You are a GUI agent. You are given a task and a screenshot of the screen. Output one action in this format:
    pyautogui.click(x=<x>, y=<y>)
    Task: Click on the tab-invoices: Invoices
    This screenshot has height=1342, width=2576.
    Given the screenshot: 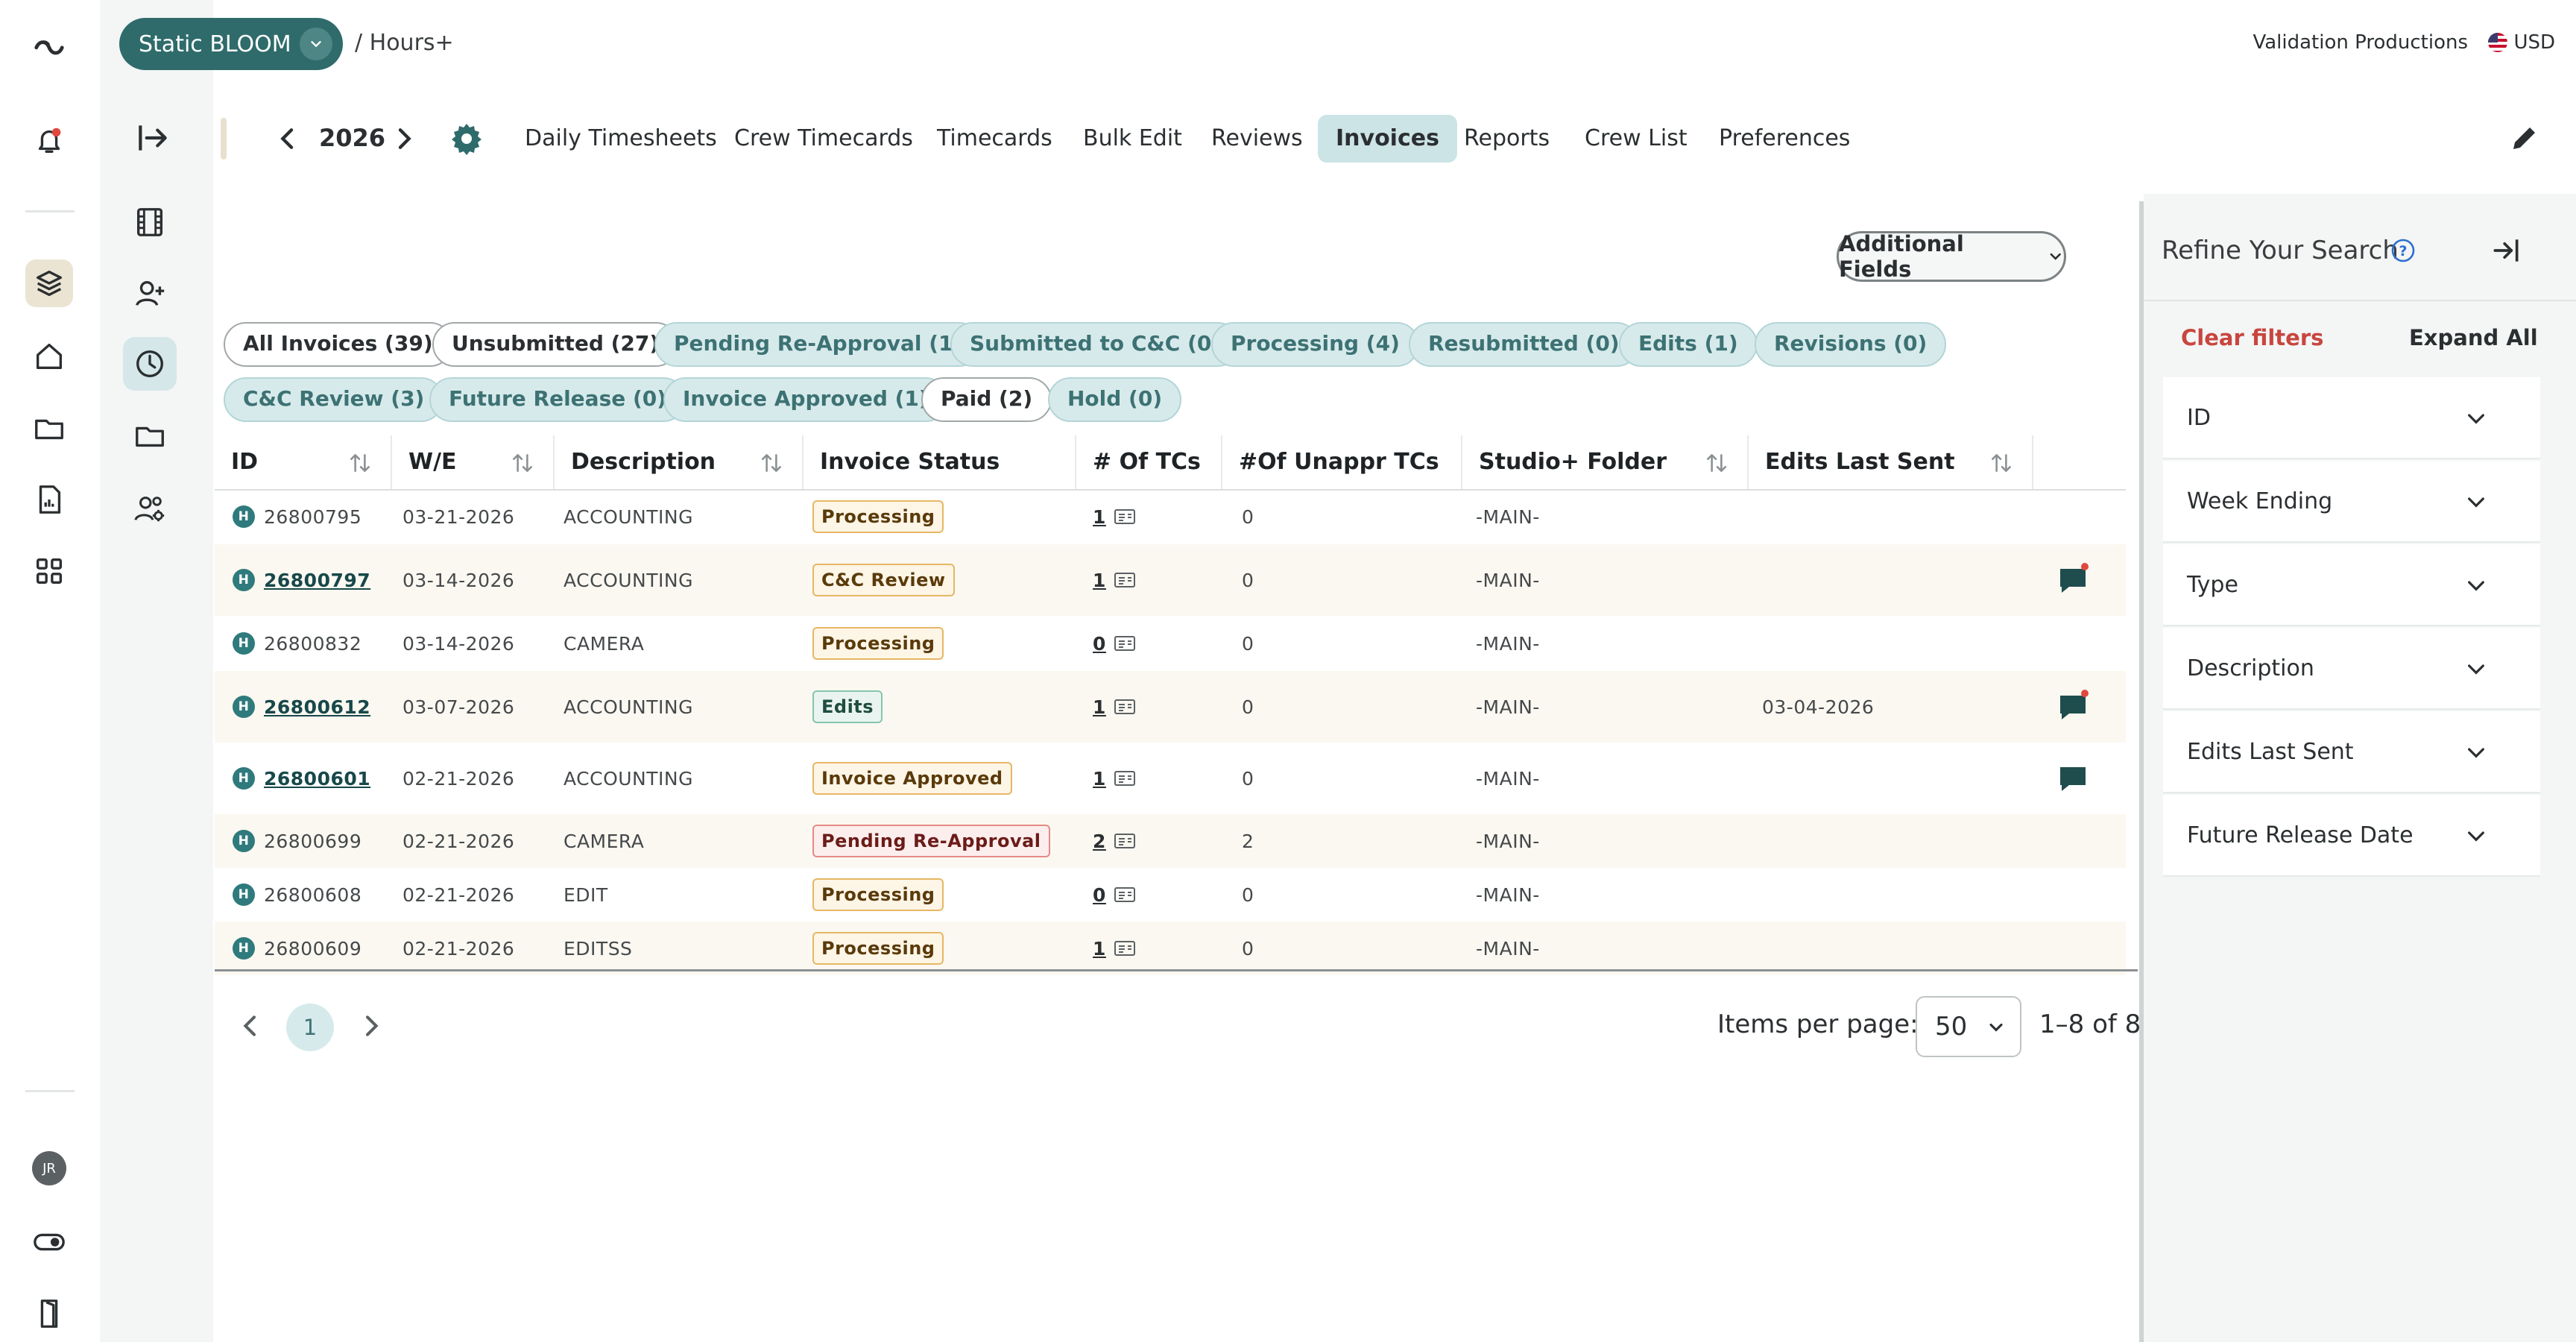 What is the action you would take?
    pyautogui.click(x=1387, y=139)
    